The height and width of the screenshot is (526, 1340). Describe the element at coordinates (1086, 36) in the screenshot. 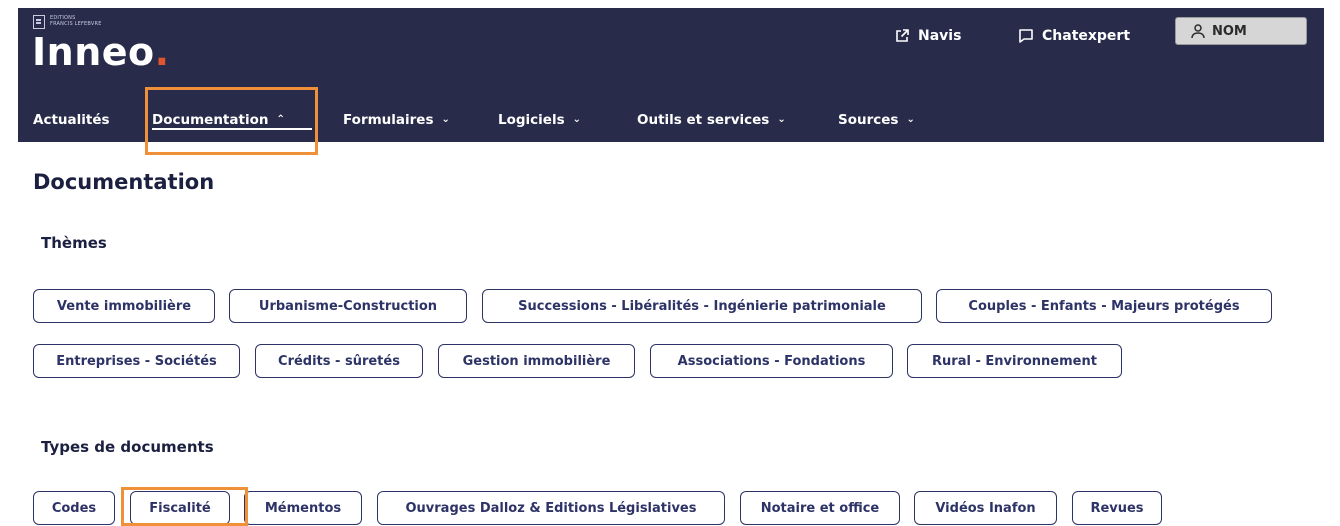

I see `chatexpert-label: Chatexpert` at that location.